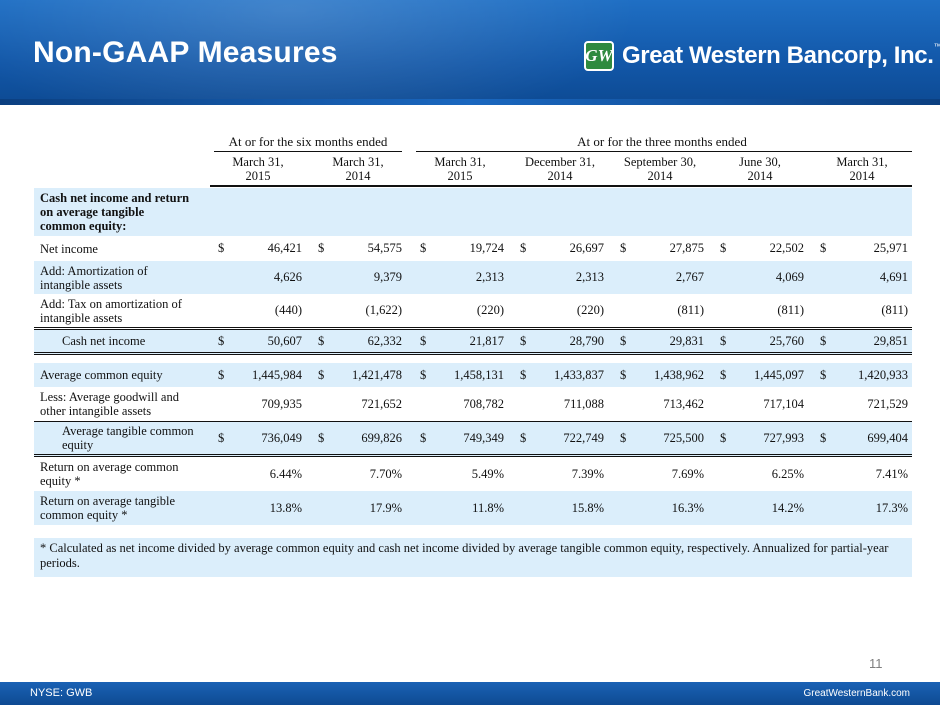  Describe the element at coordinates (479, 374) in the screenshot. I see `cell-value: 1,458,131` at that location.